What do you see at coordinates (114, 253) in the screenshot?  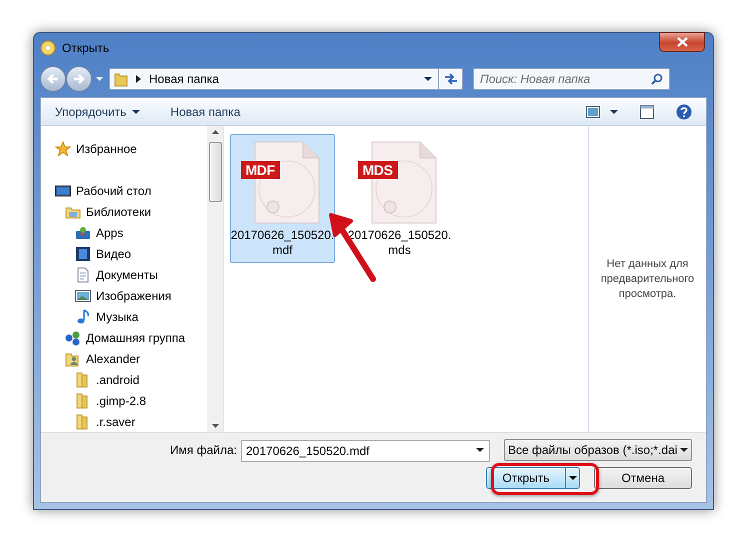 I see `nav-item: Видео` at bounding box center [114, 253].